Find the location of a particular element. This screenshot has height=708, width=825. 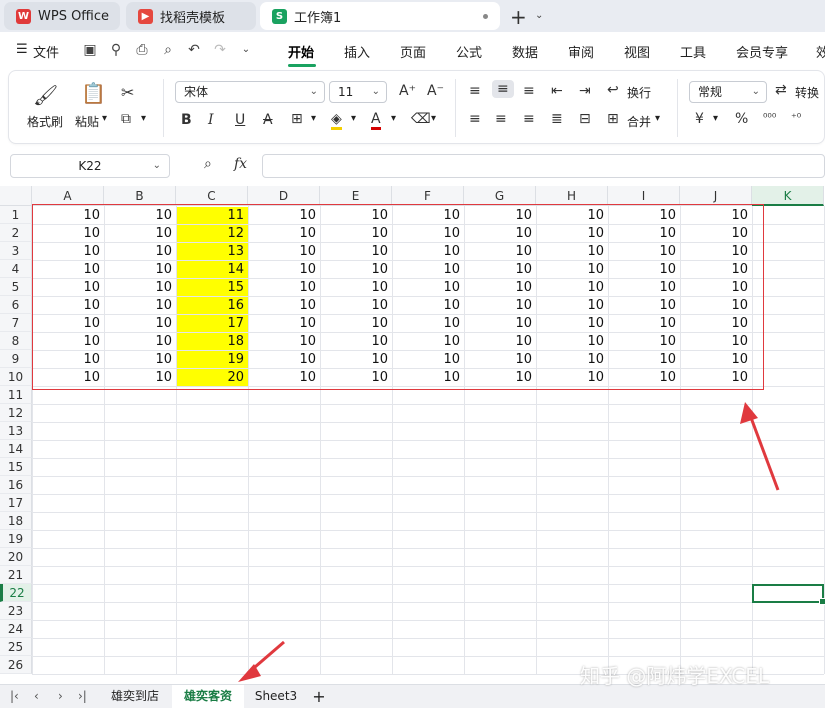

last-sheet-icon: ›| is located at coordinates (82, 696).